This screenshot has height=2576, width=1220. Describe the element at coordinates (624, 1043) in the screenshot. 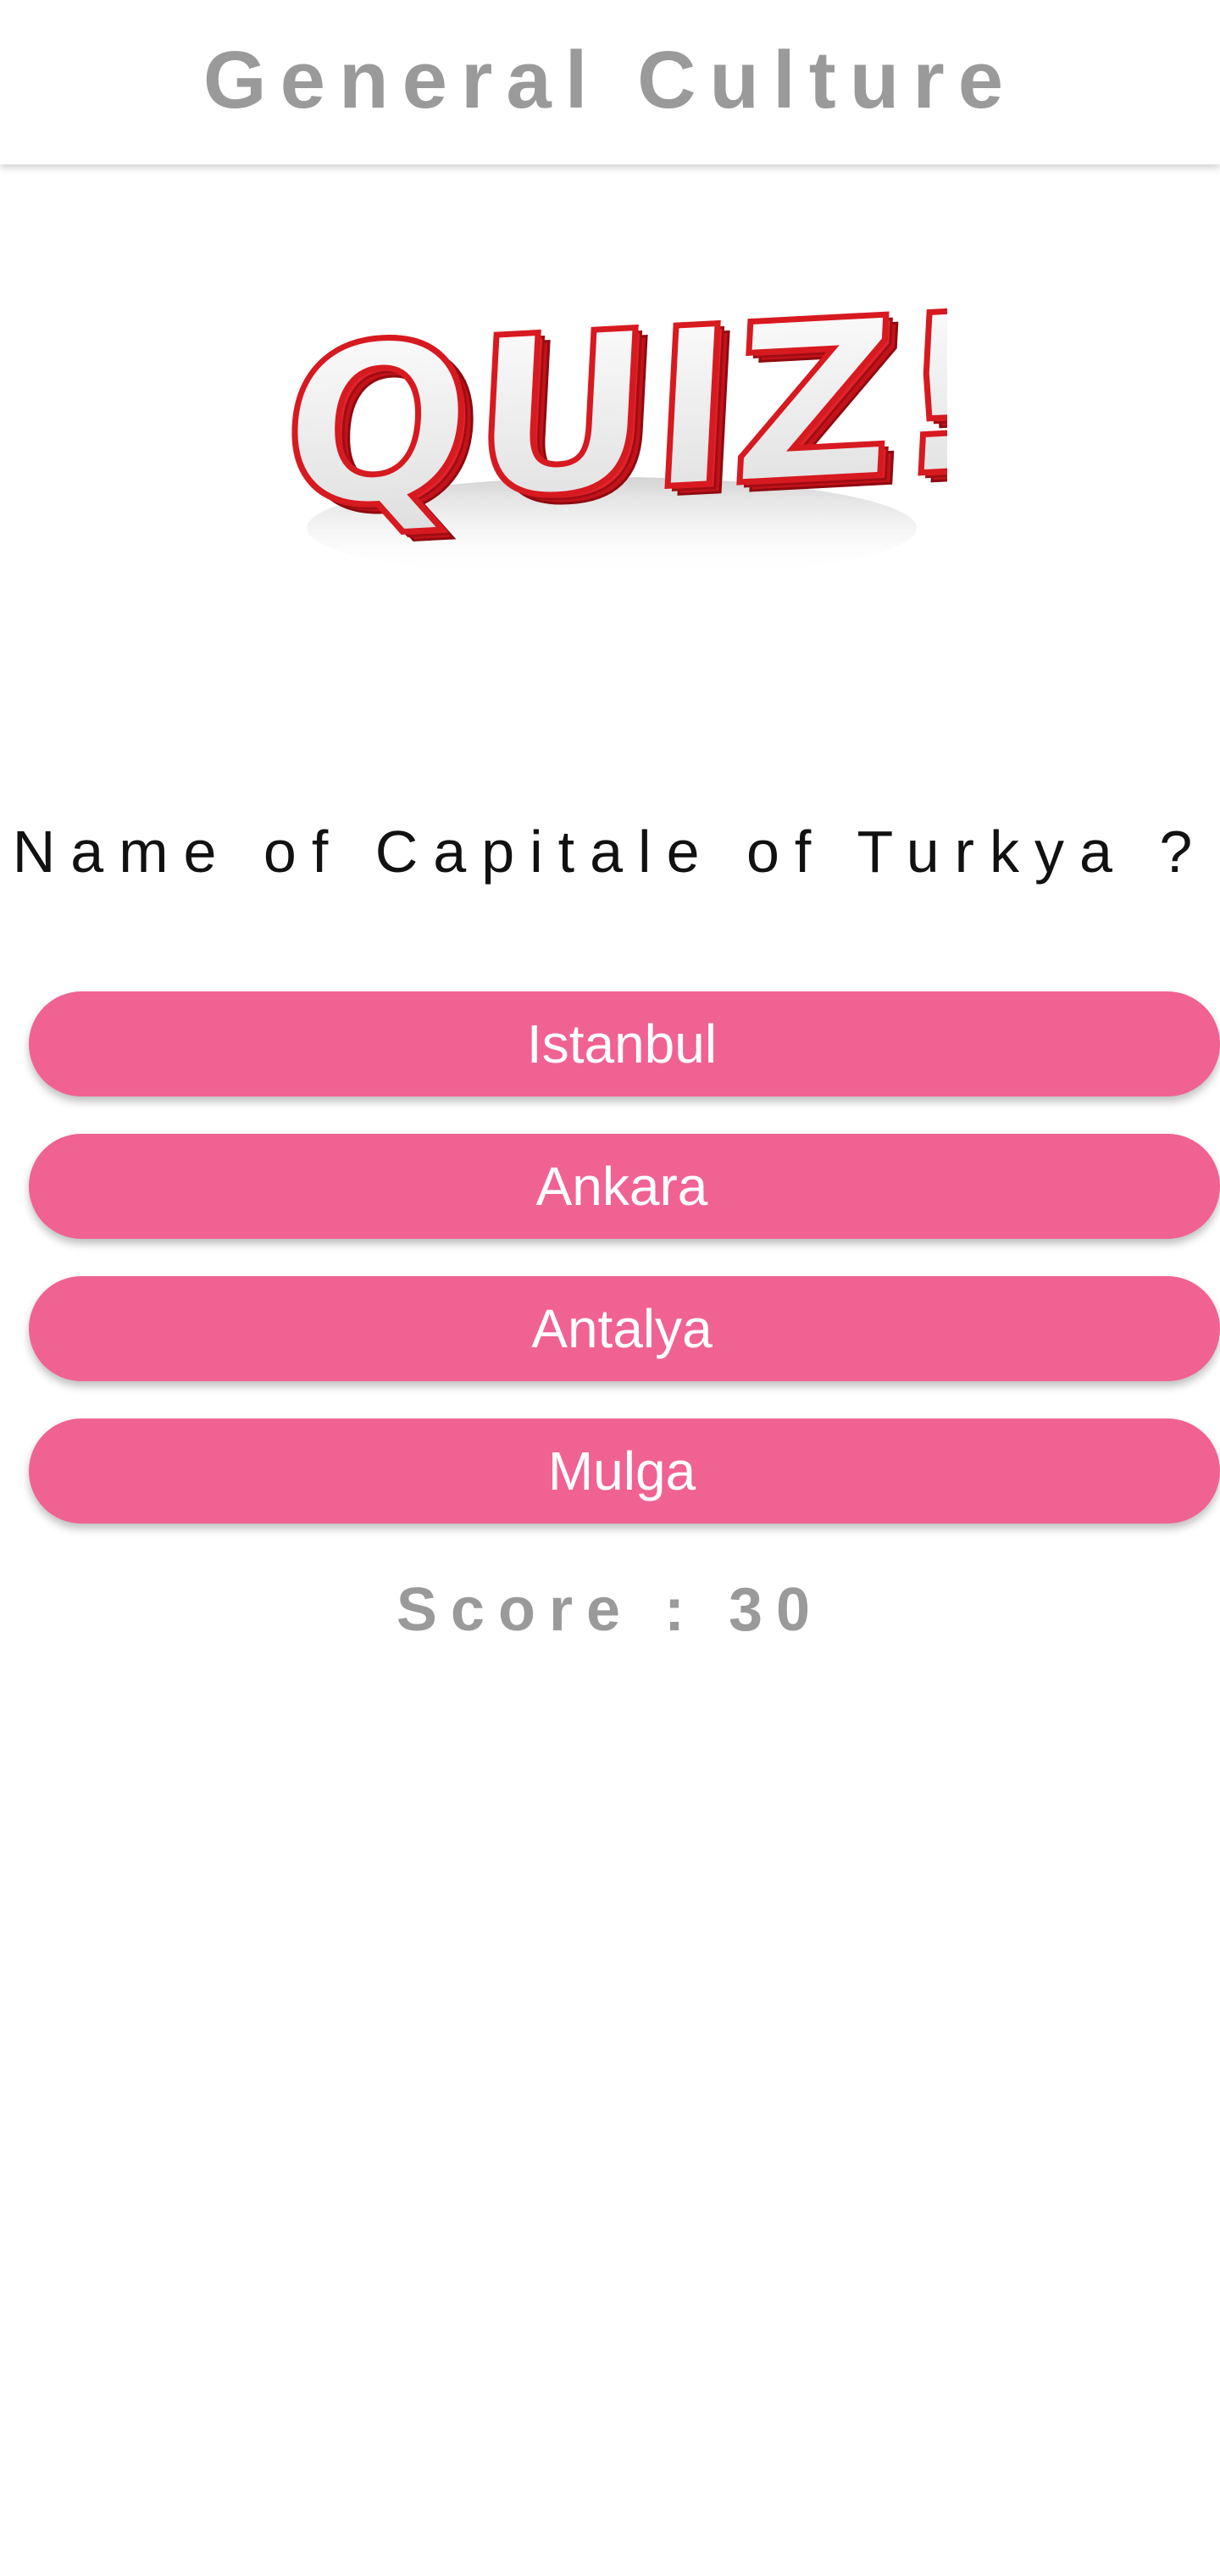

I see `answer-button-istanbul: Istanbul` at that location.